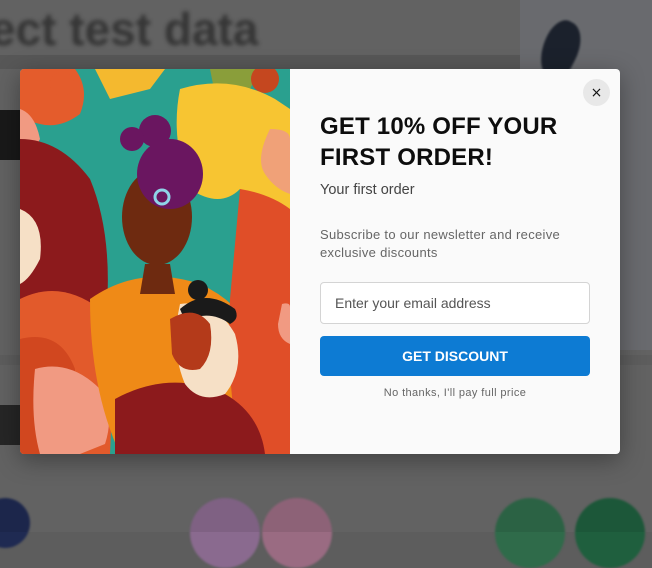  What do you see at coordinates (455, 356) in the screenshot?
I see `get-discount-button: GET DISCOUNT` at bounding box center [455, 356].